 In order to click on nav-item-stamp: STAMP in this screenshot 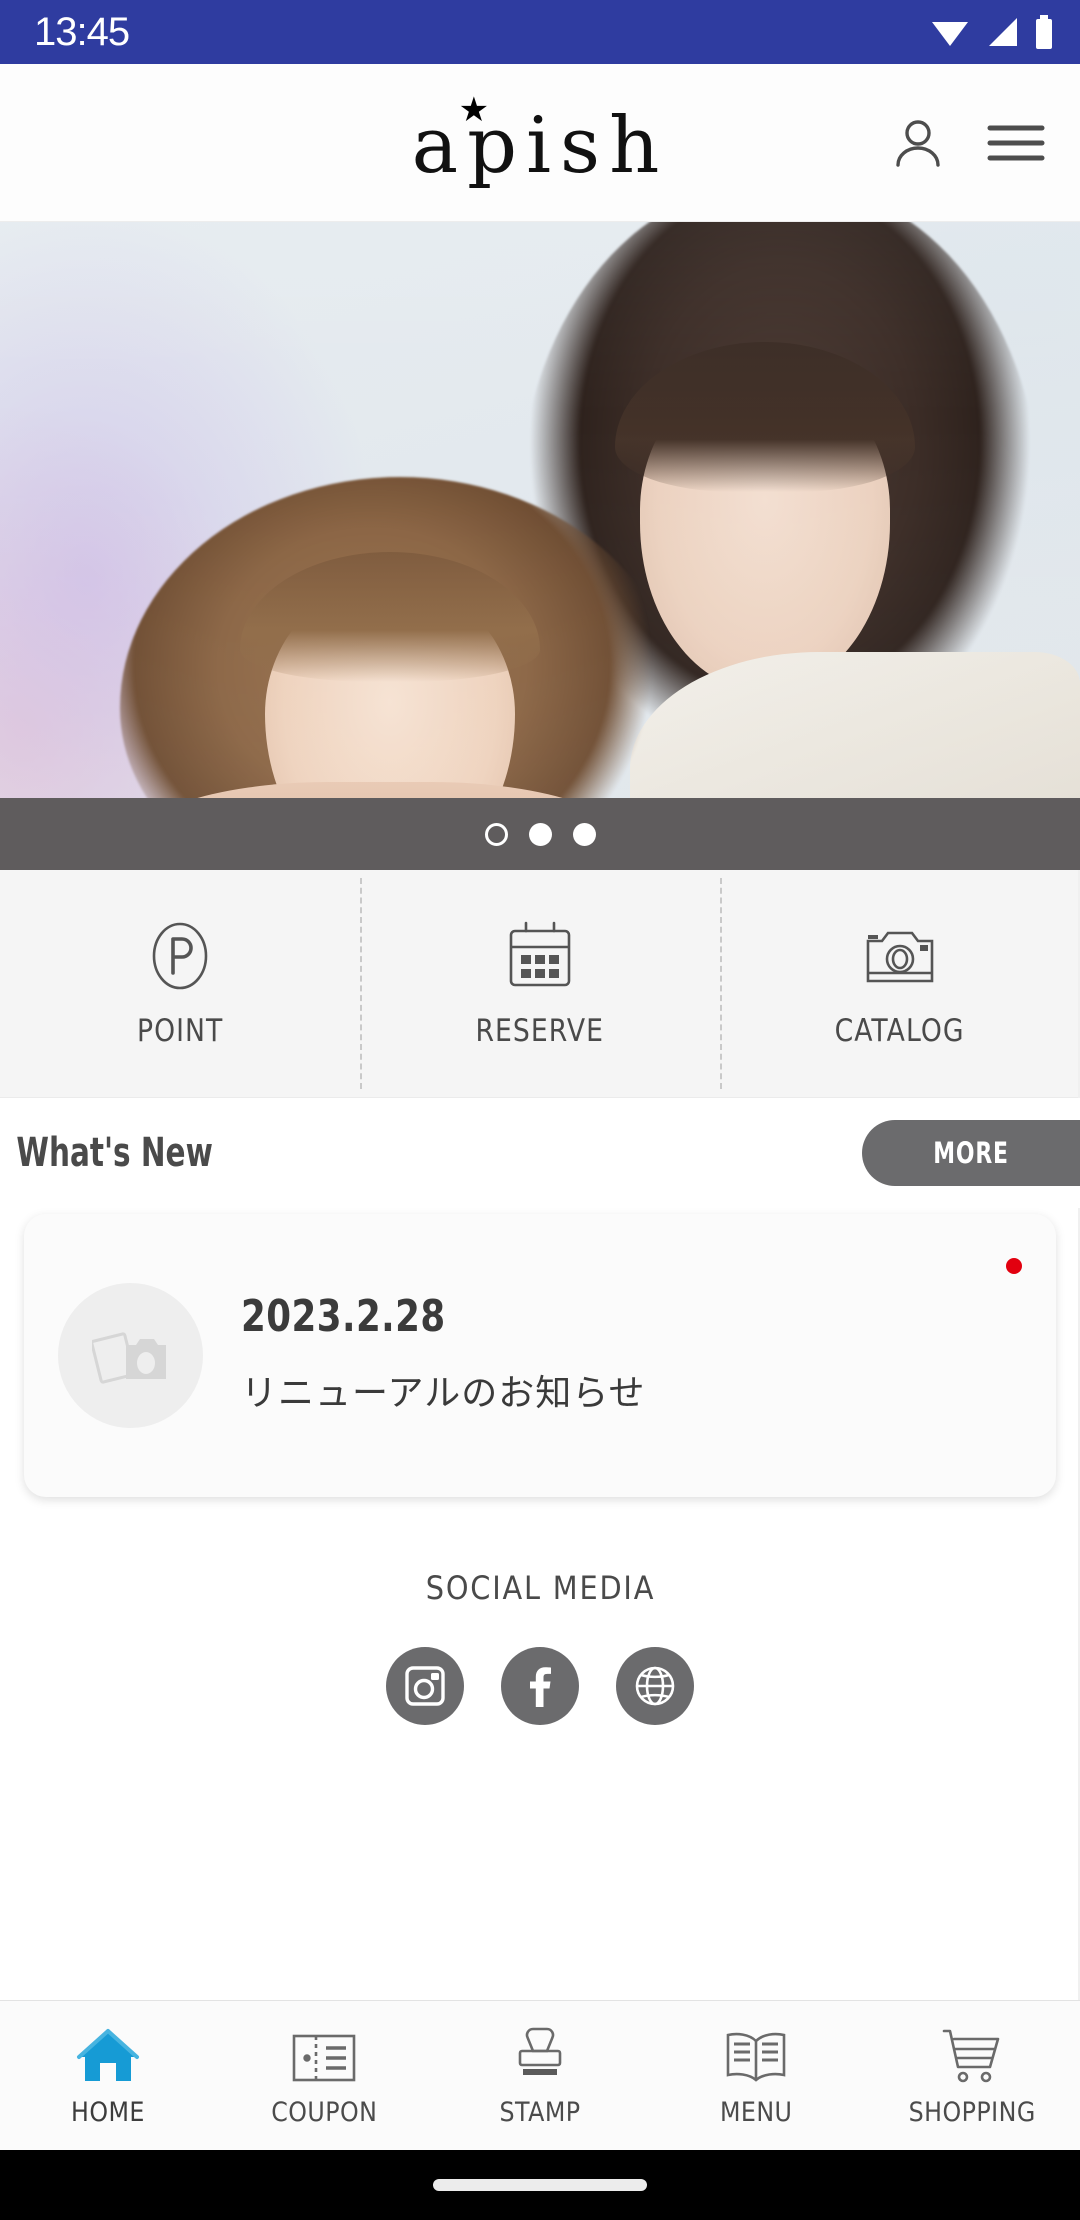, I will do `click(540, 2075)`.